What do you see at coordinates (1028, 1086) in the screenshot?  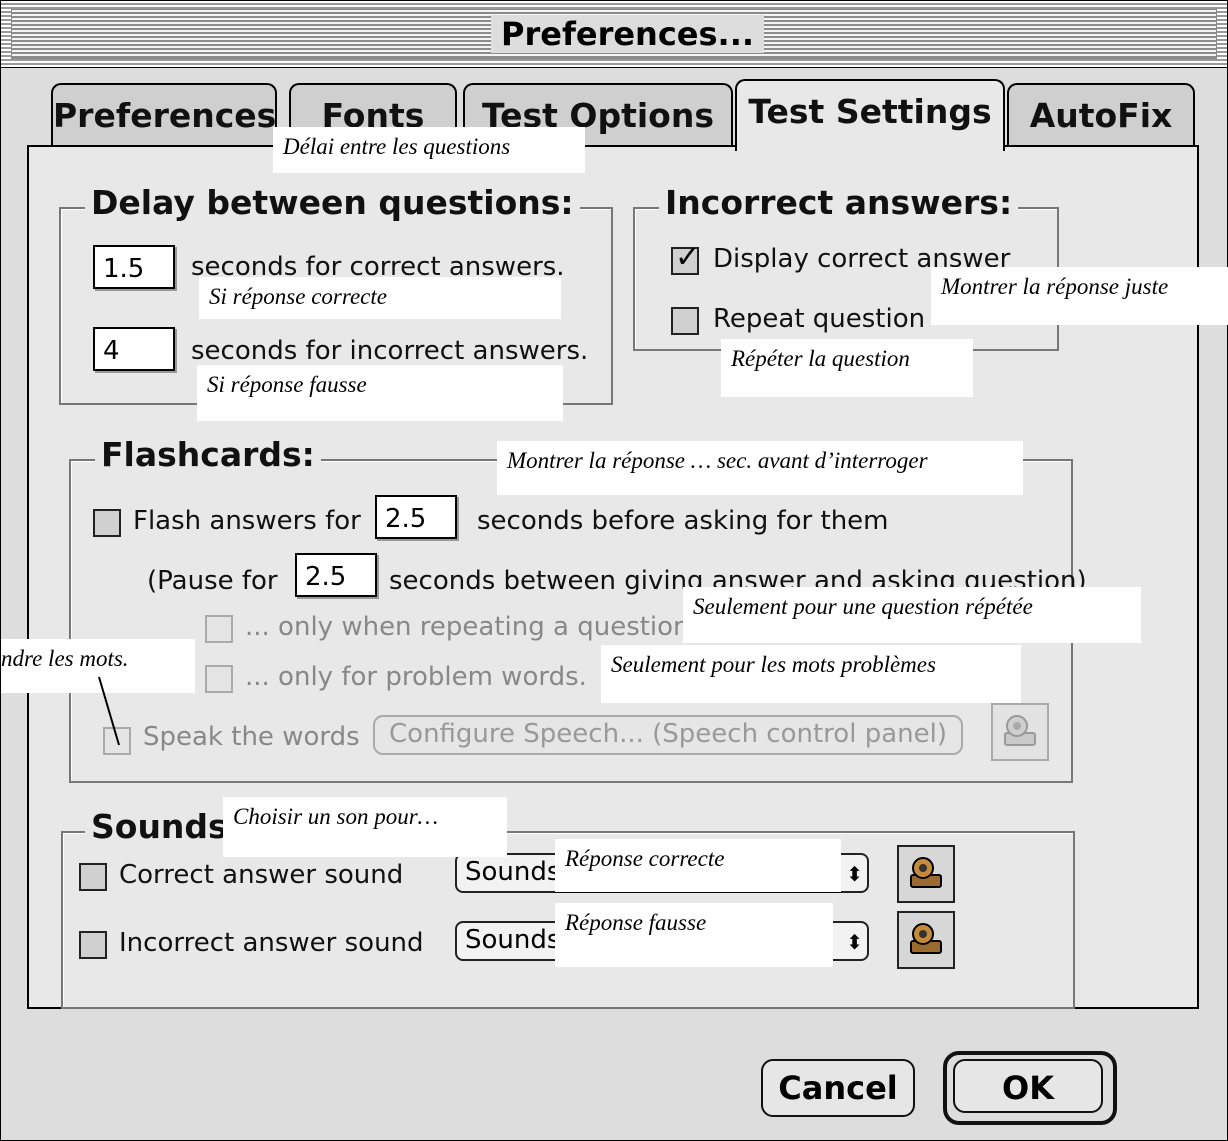 I see `ok-button: OK` at bounding box center [1028, 1086].